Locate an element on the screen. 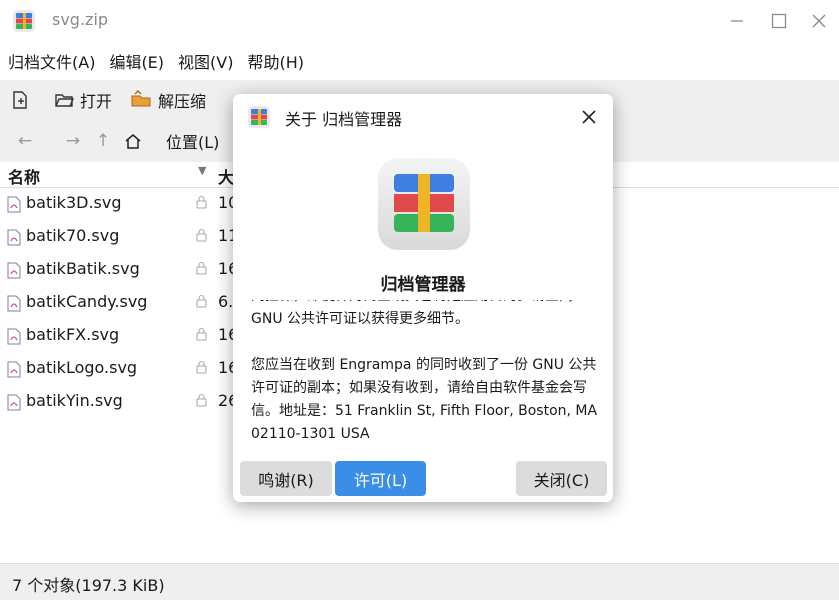 The height and width of the screenshot is (600, 839). dialog-titlebar: 关于 归档管理器 is located at coordinates (423, 117).